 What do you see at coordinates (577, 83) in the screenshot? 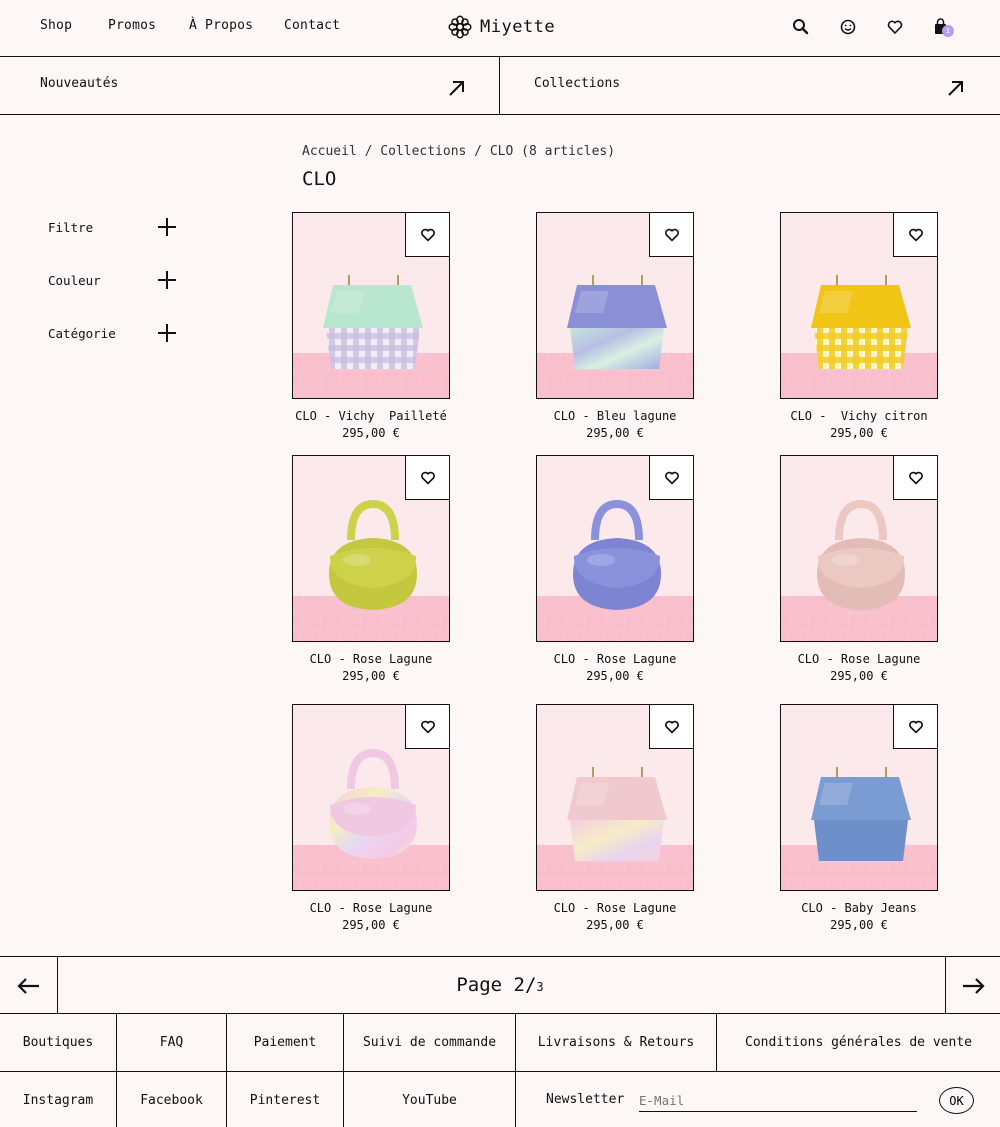
I see `subnav-collections-label: Collections` at bounding box center [577, 83].